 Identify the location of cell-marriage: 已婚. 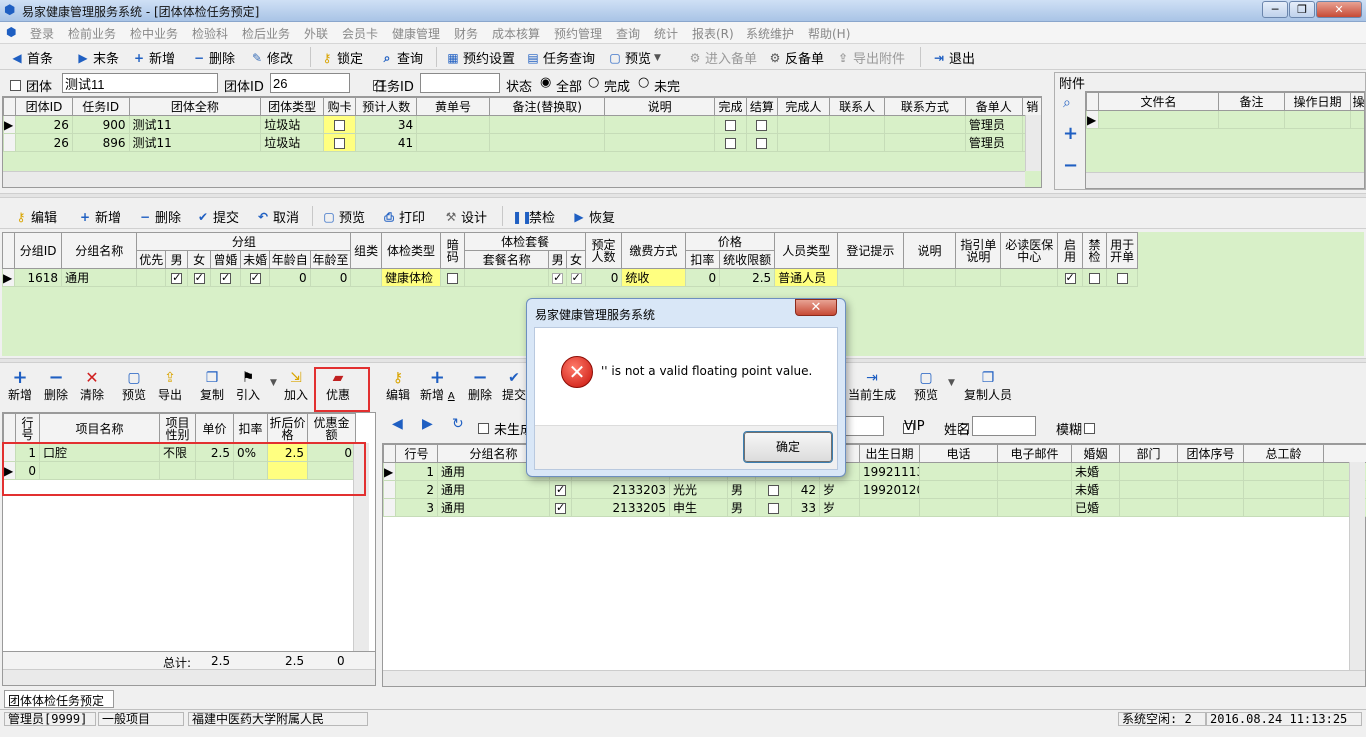
(1095, 507).